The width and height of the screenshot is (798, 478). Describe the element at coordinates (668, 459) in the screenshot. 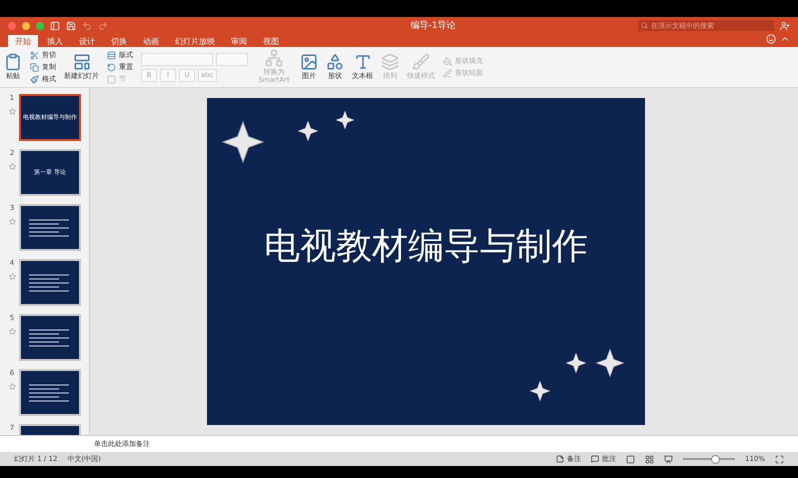

I see `slideshow-icon` at that location.